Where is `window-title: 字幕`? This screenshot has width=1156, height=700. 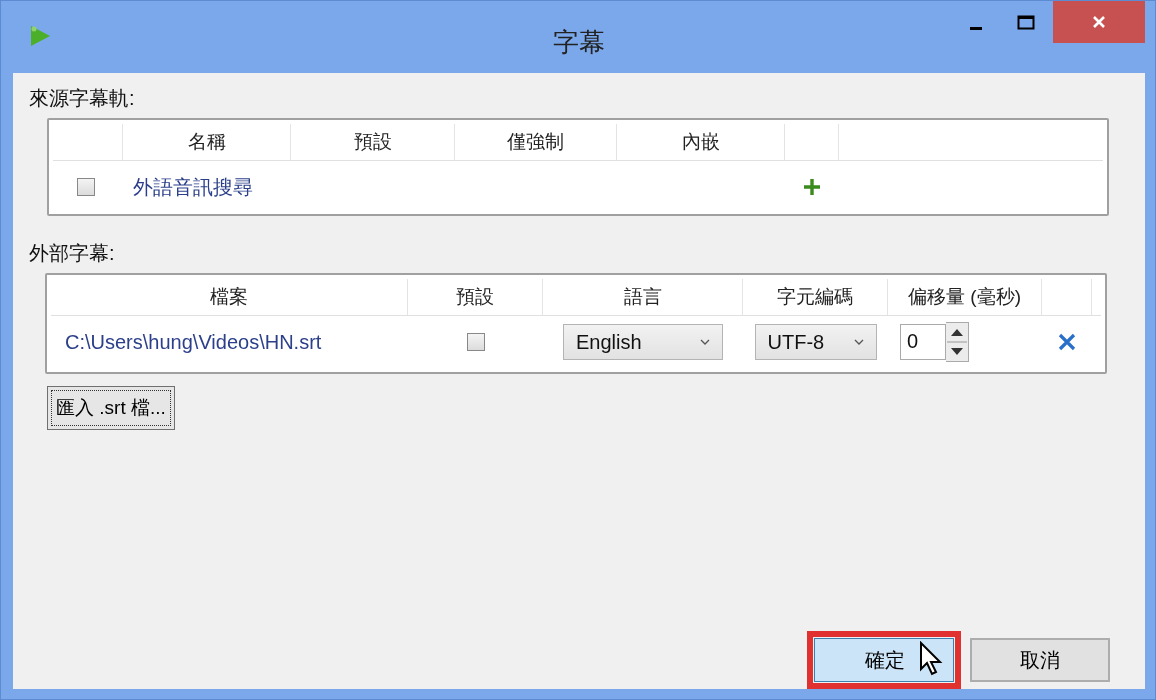 window-title: 字幕 is located at coordinates (579, 42).